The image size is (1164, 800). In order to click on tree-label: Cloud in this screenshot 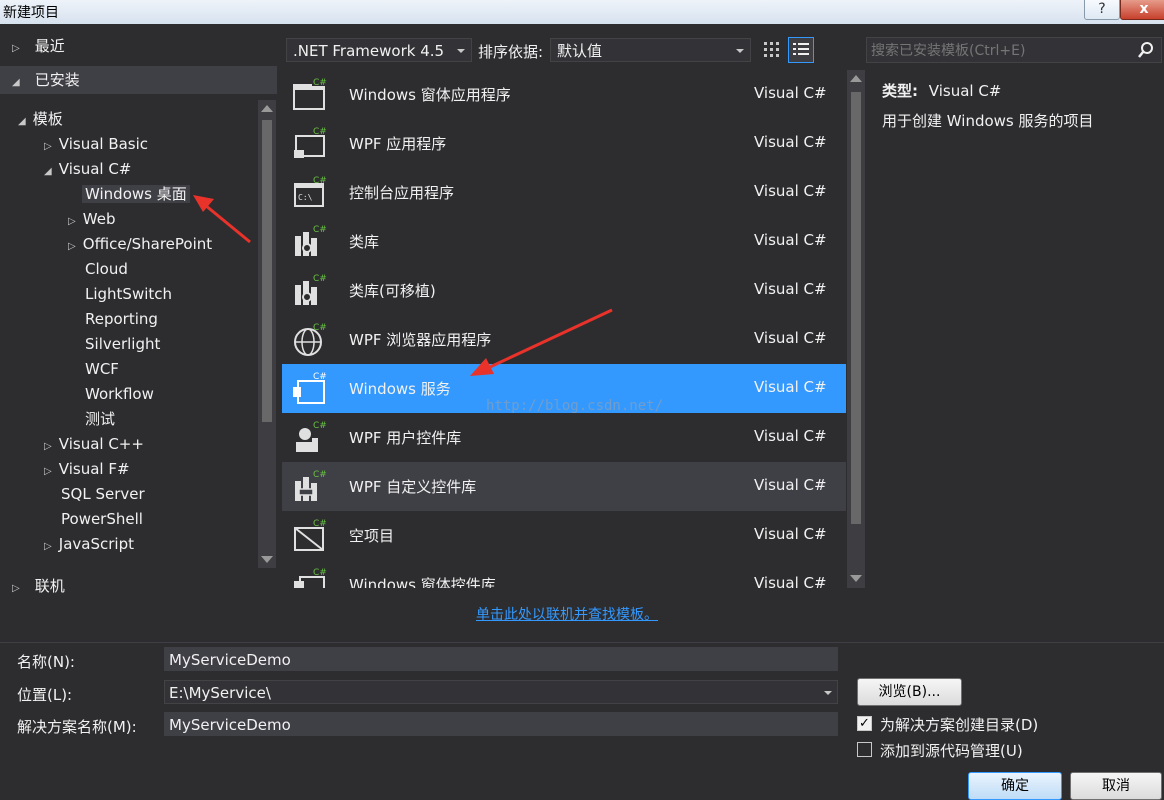, I will do `click(106, 269)`.